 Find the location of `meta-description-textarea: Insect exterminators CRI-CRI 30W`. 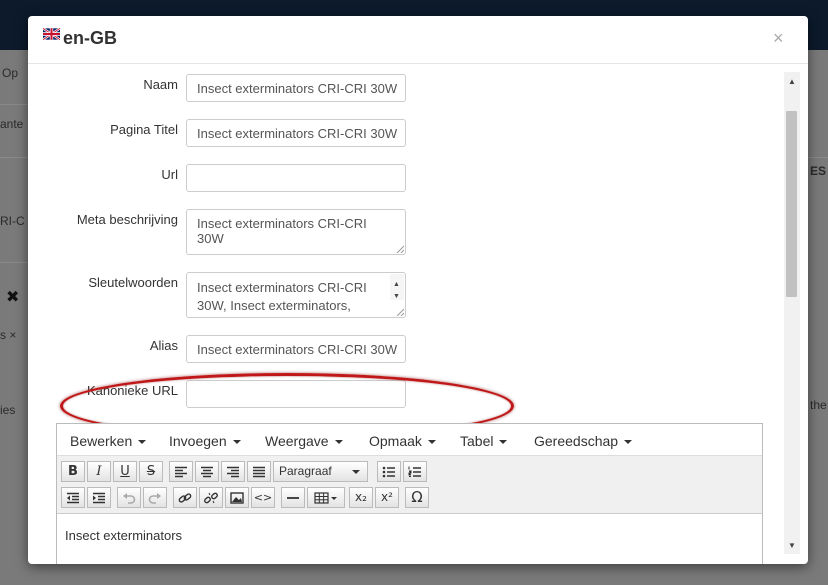

meta-description-textarea: Insect exterminators CRI-CRI 30W is located at coordinates (296, 232).